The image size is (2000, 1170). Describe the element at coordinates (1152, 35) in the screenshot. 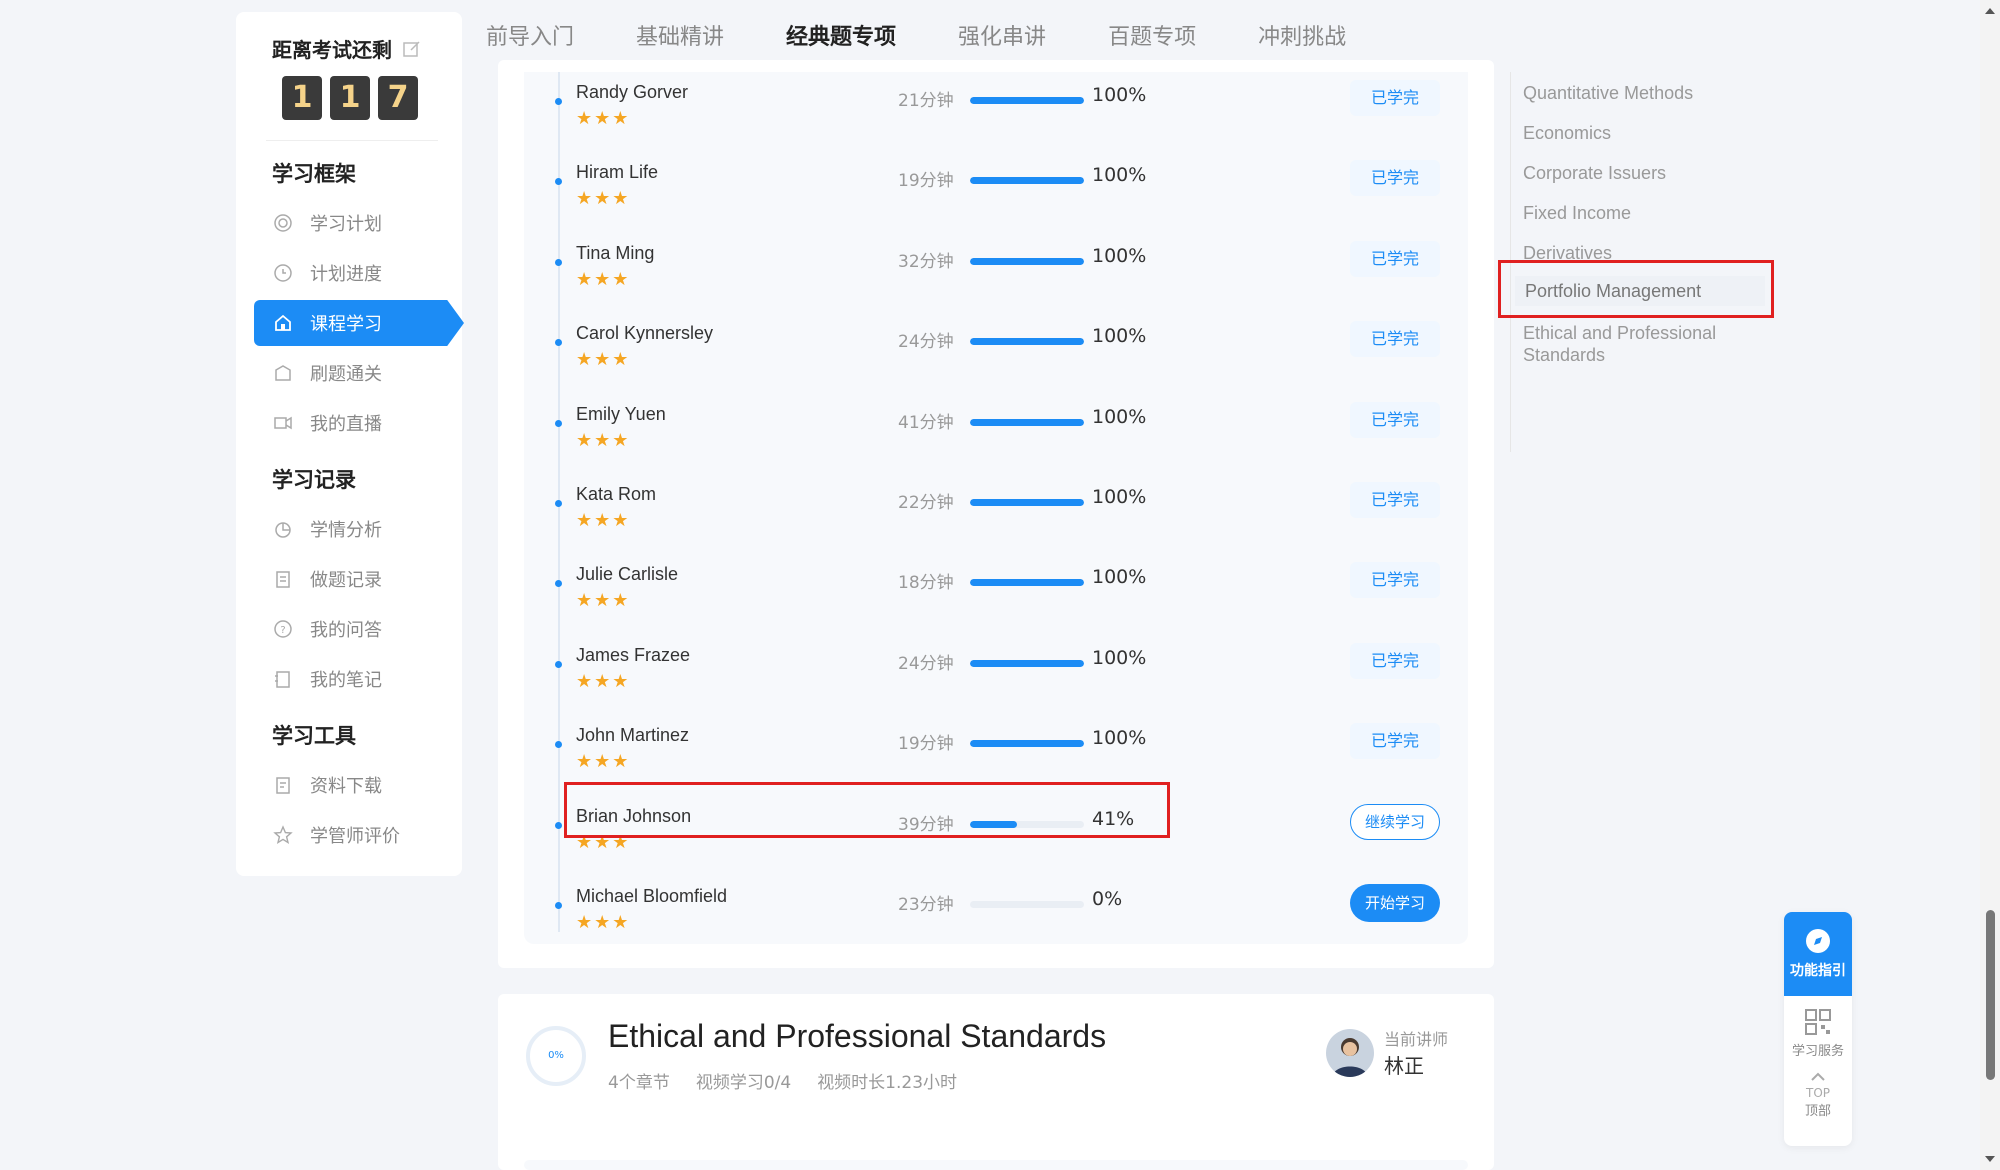

I see `tab-hundred-questions: 百题专项` at that location.